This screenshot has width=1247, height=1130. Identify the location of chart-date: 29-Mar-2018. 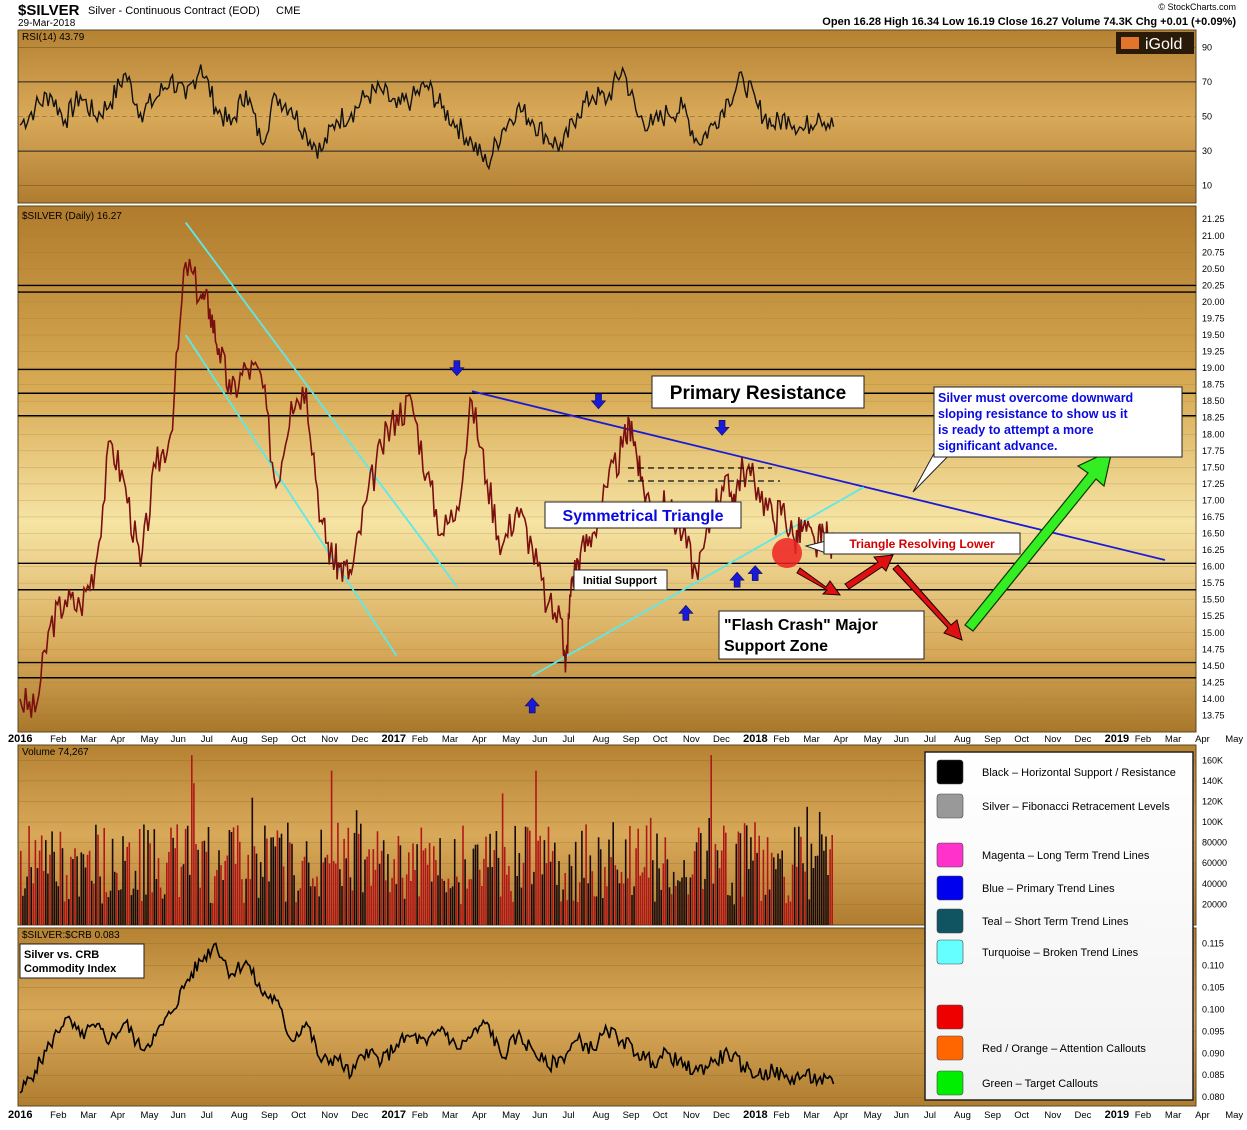
(47, 23).